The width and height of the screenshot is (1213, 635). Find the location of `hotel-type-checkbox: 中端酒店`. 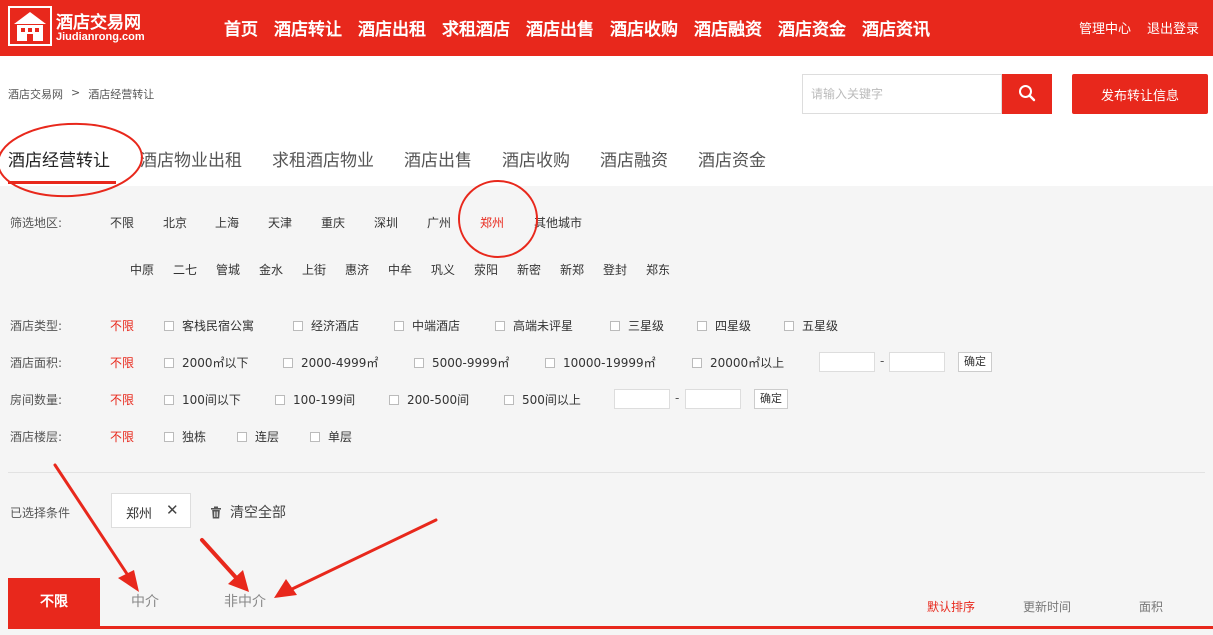

hotel-type-checkbox: 中端酒店 is located at coordinates (427, 325).